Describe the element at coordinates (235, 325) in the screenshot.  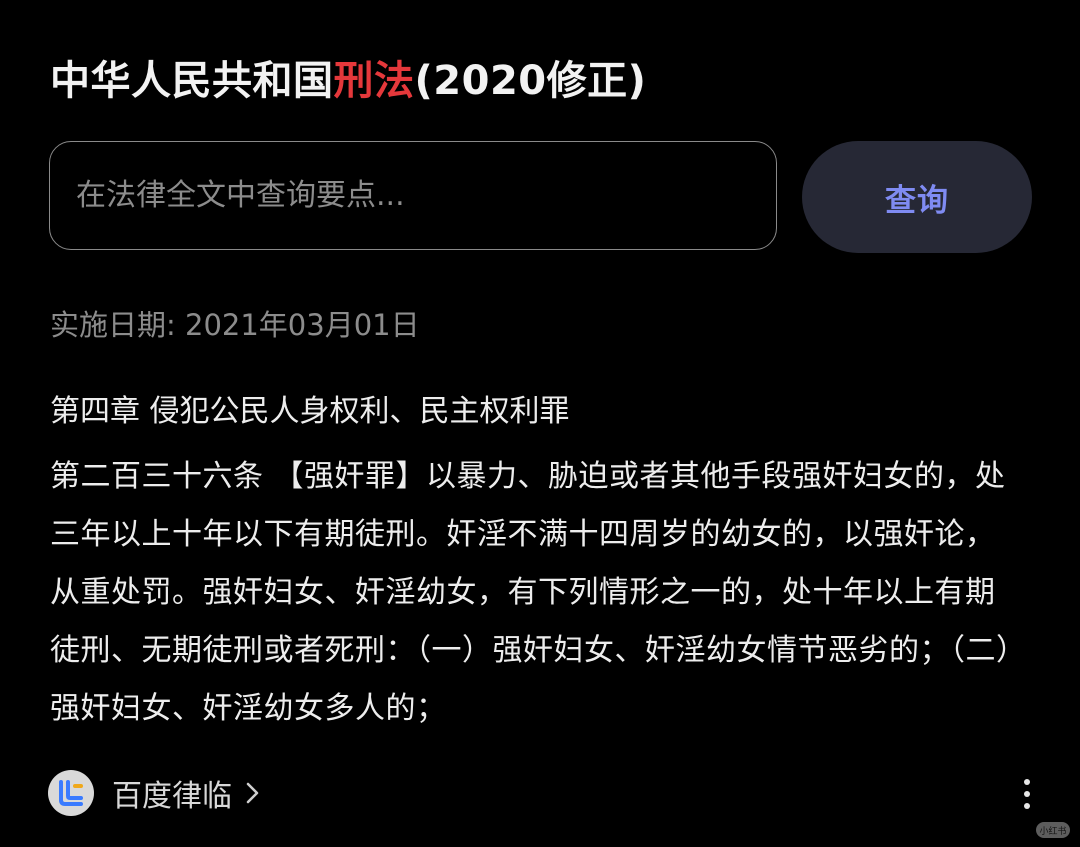
I see `effective-date: 实施日期: 2021年03月01日` at that location.